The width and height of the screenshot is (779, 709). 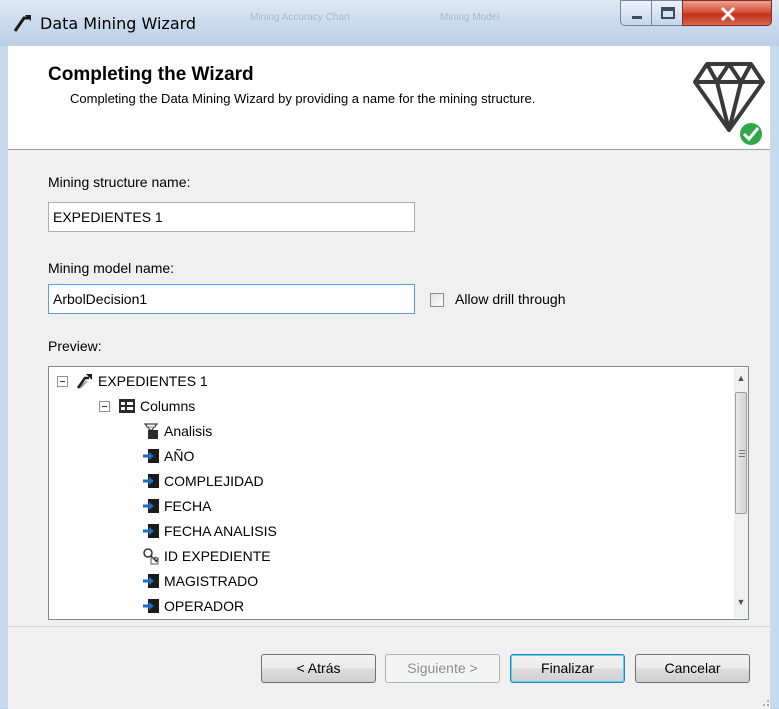 I want to click on tree-column-node: Analisis, so click(x=292, y=431).